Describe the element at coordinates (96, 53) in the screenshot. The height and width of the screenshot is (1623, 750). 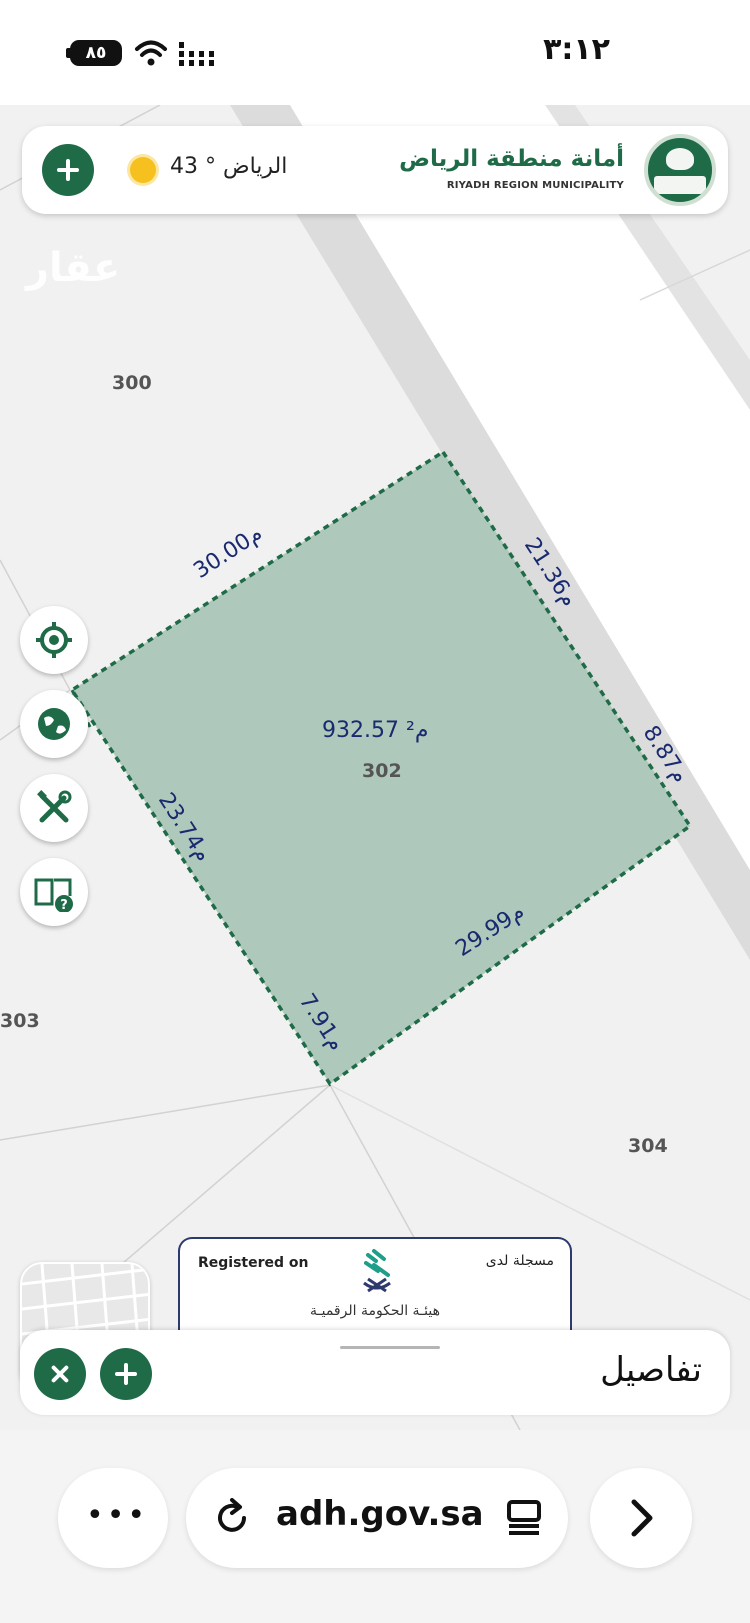
I see `battery-indicator: ٨٥` at that location.